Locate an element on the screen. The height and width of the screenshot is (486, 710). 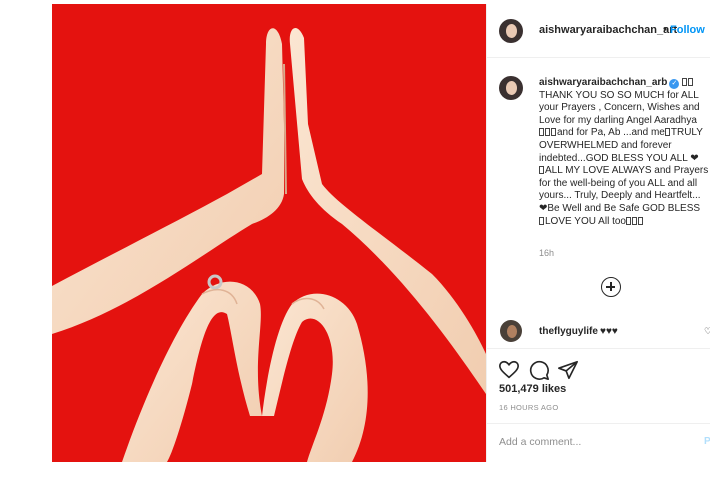
share-paper-plane-icon is located at coordinates (568, 370).